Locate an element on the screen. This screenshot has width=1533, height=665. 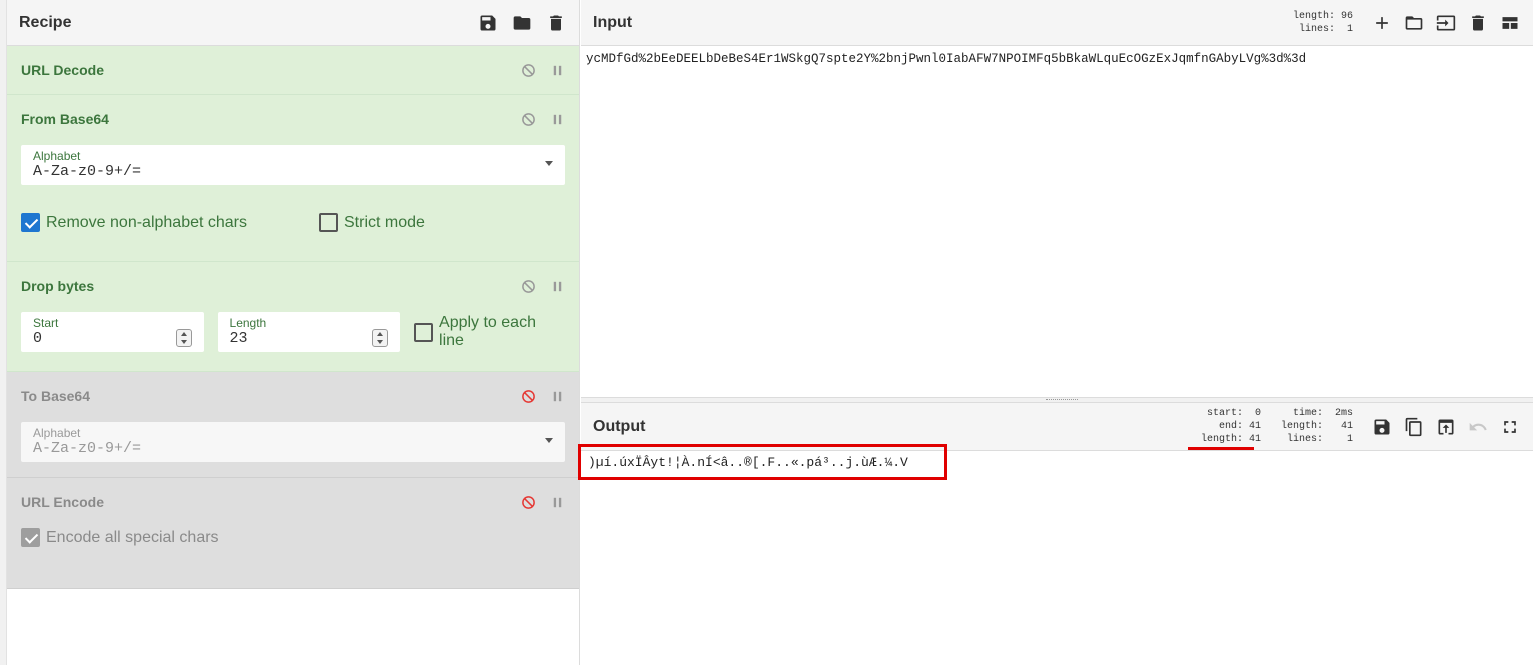
maximise-button is located at coordinates (1510, 427).